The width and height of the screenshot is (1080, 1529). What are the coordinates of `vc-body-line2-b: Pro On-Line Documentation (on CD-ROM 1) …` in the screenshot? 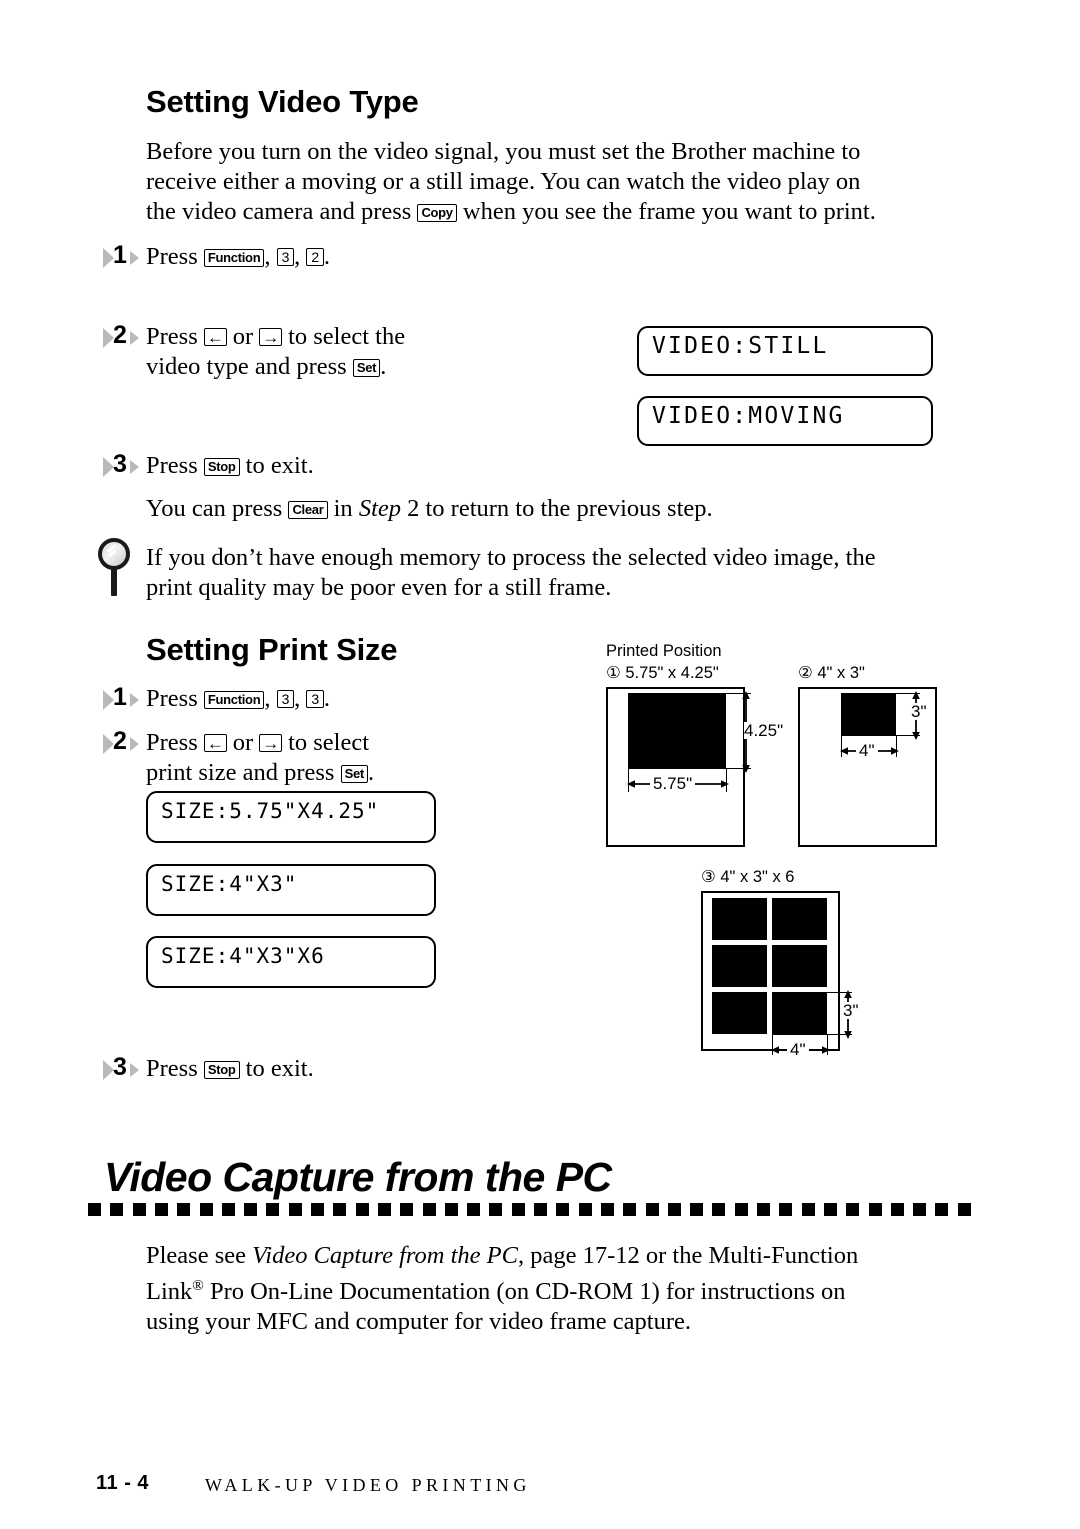 It's located at (524, 1292).